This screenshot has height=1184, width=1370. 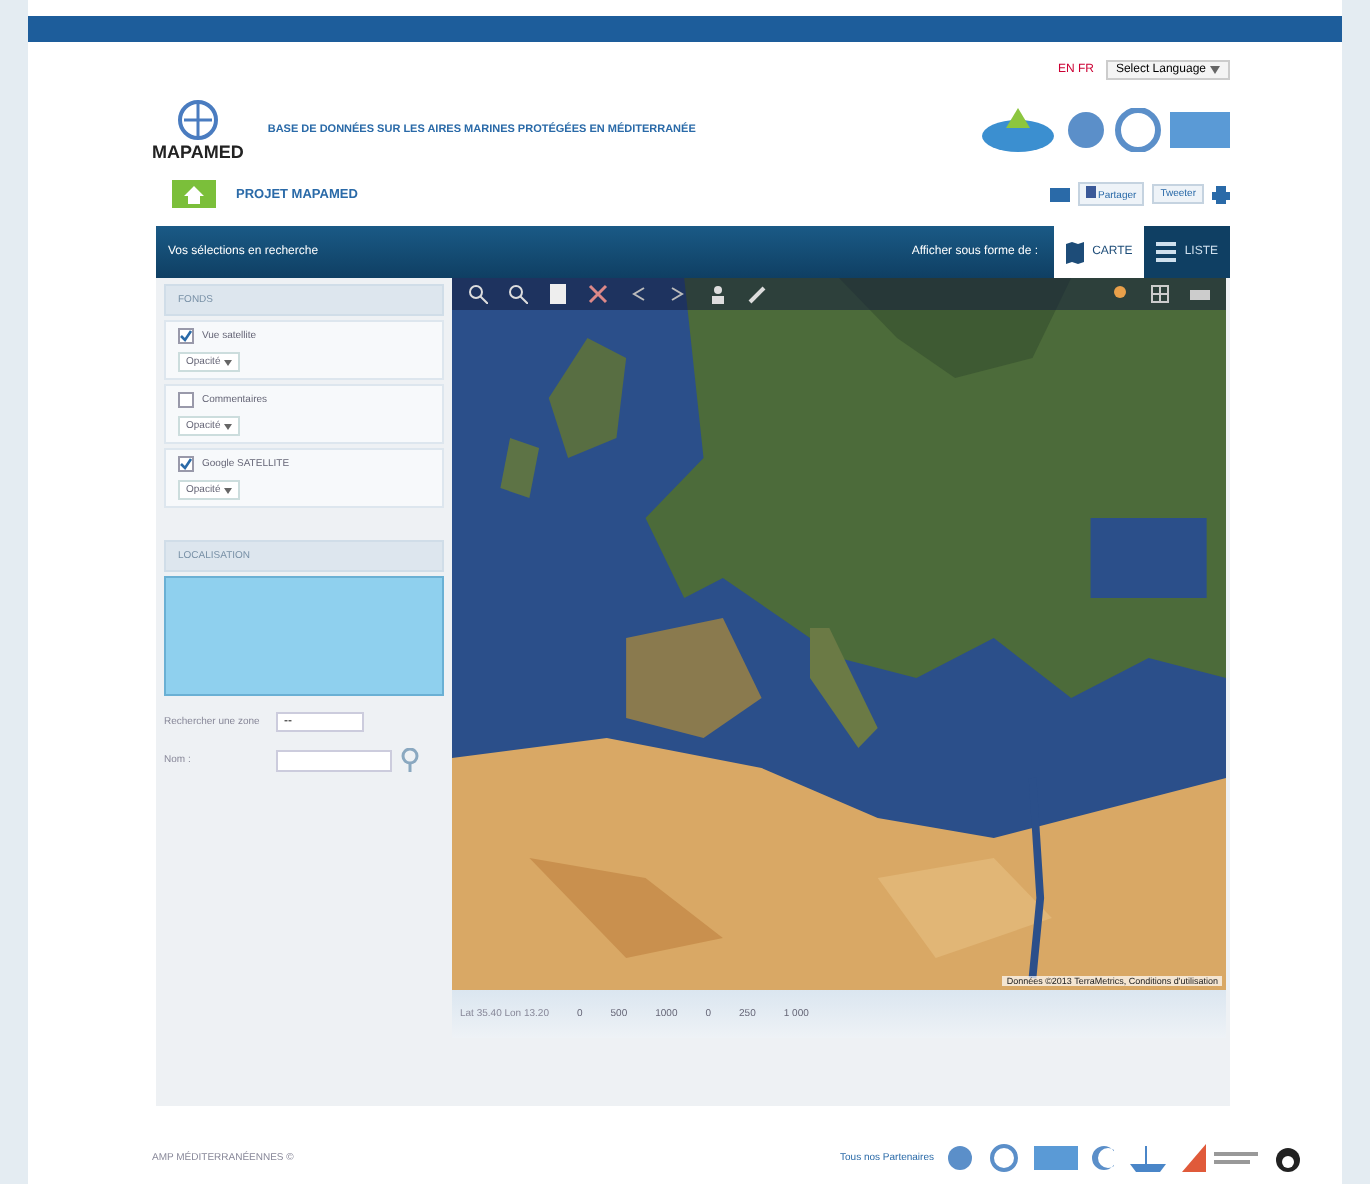 I want to click on logo-text: MAPAMED, so click(x=198, y=152).